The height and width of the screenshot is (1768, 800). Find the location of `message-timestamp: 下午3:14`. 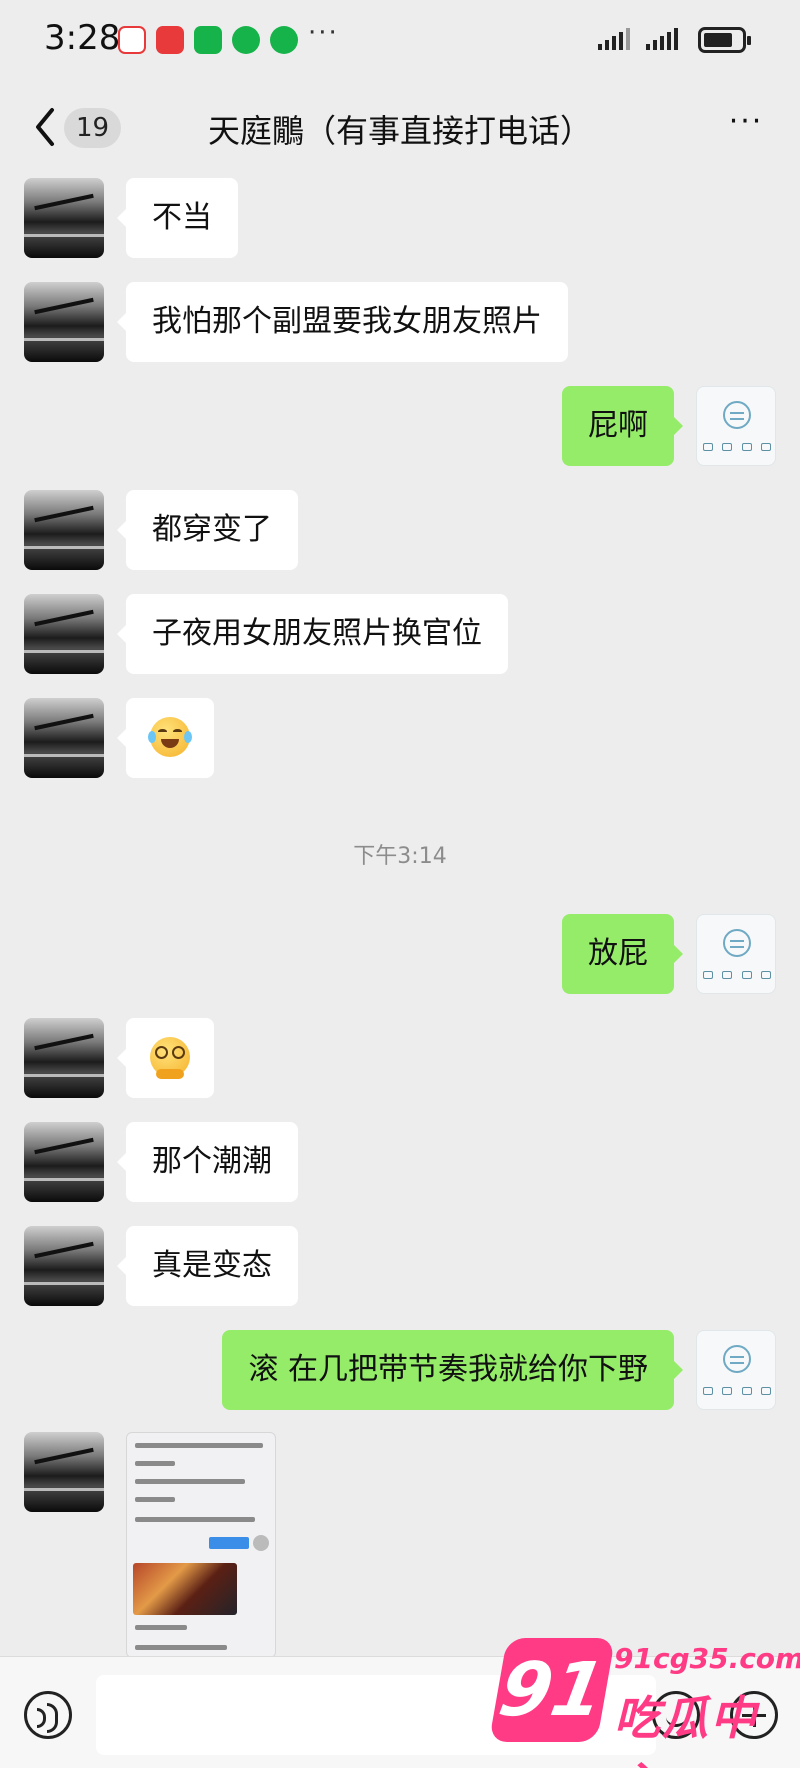

message-timestamp: 下午3:14 is located at coordinates (400, 856).